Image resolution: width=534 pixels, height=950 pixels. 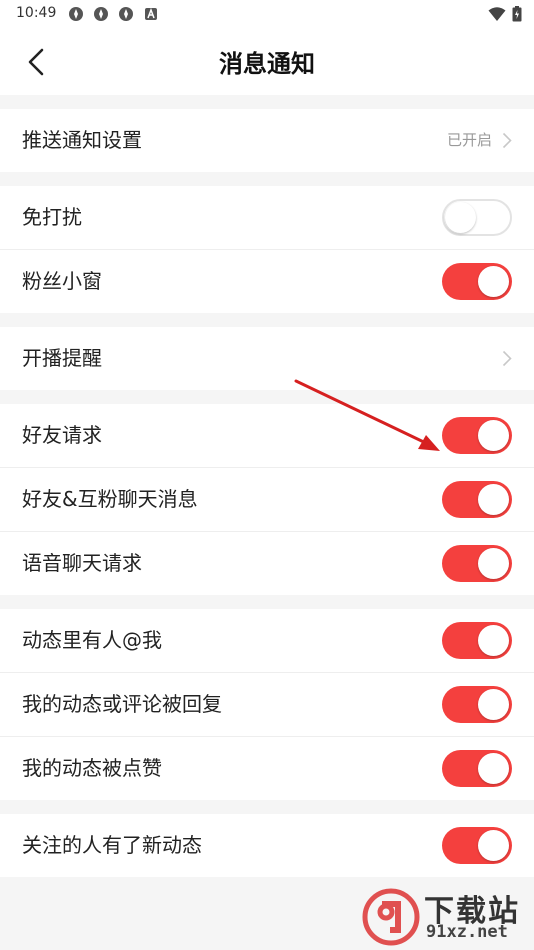 I want to click on post-liked-toggle, so click(x=477, y=768).